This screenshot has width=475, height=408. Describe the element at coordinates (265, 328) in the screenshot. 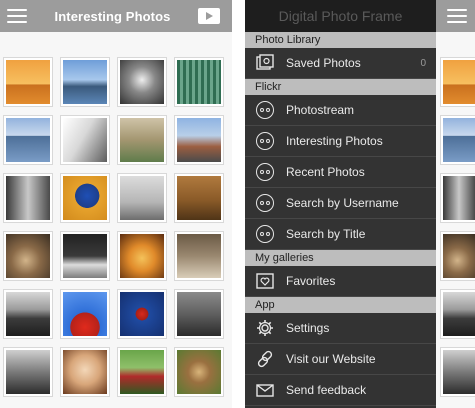

I see `gear-icon` at that location.